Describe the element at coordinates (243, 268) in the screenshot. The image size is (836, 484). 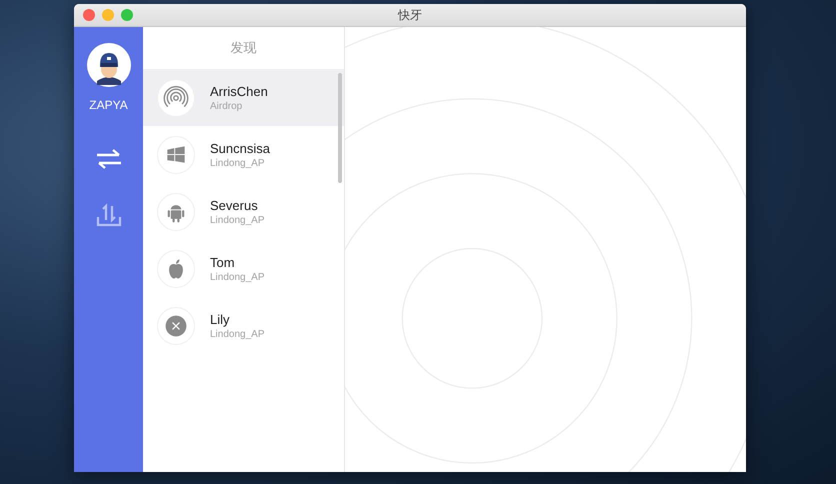
I see `device-row: Tom Lindong_AP` at that location.